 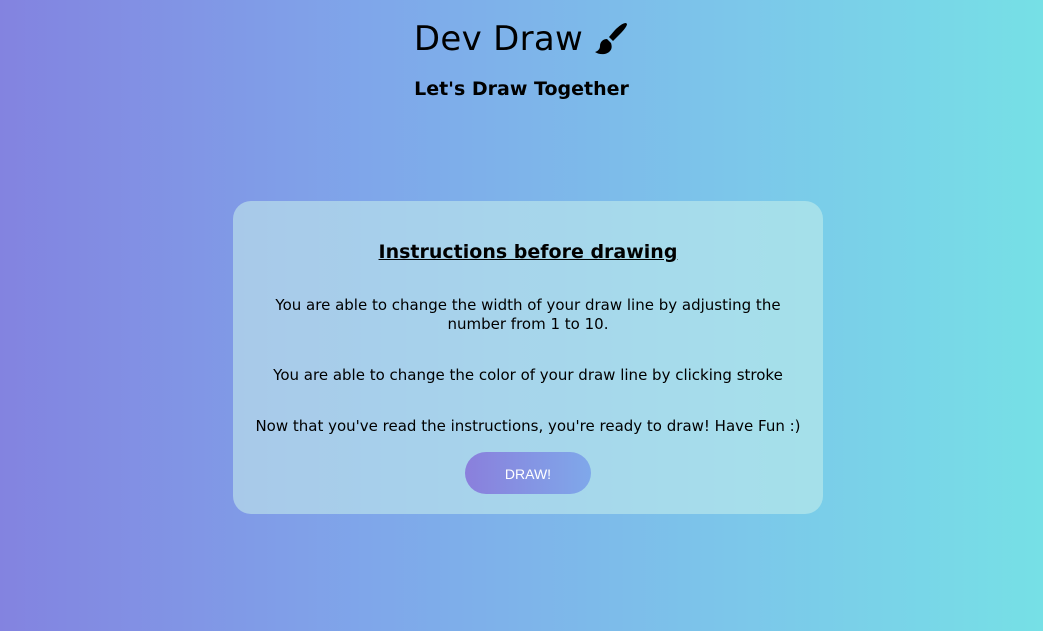 I want to click on page-header: Dev Draw Let's Draw Together, so click(x=521, y=59).